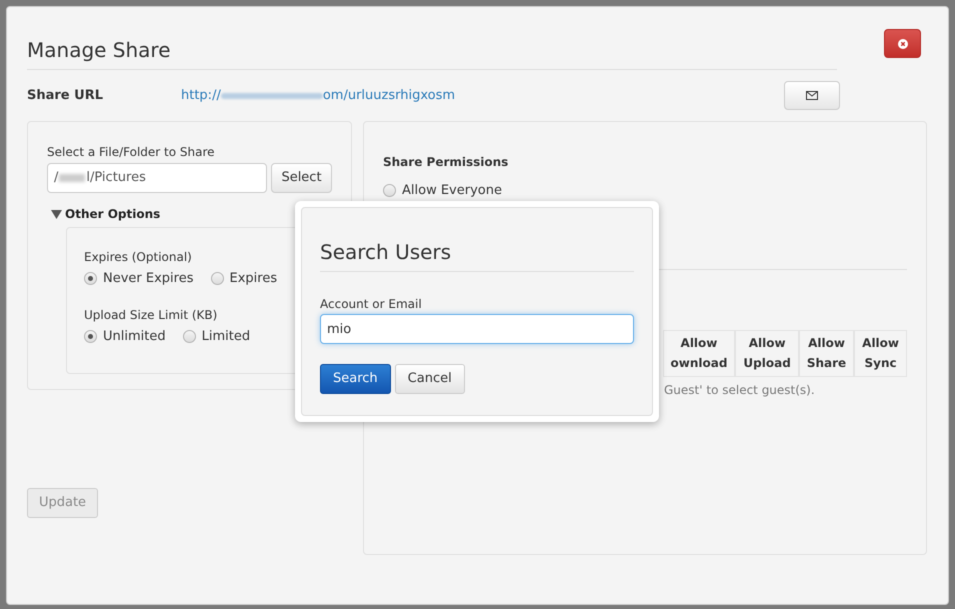  Describe the element at coordinates (105, 214) in the screenshot. I see `options-toggle: Other Options` at that location.